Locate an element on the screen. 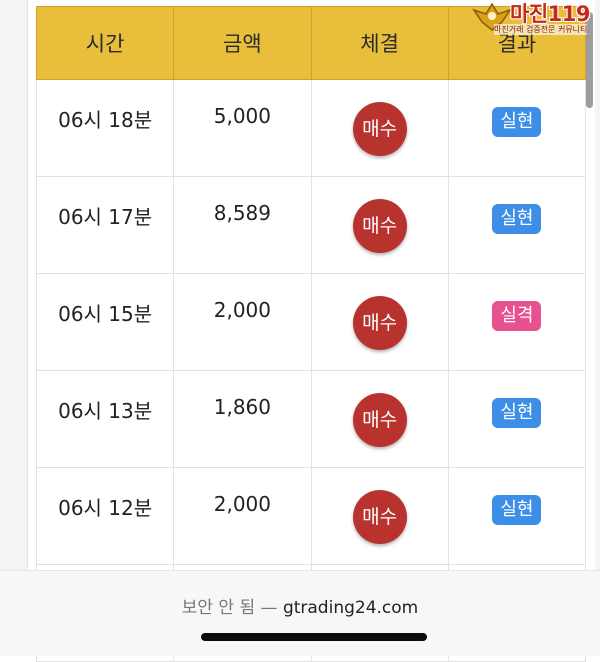 This screenshot has height=662, width=600. table-row: 06시 18분 5,000 매수 실현 is located at coordinates (311, 128).